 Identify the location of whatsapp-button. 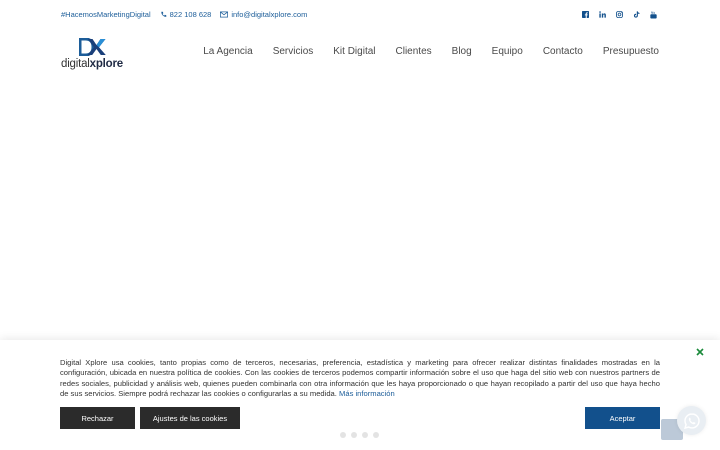
(691, 420).